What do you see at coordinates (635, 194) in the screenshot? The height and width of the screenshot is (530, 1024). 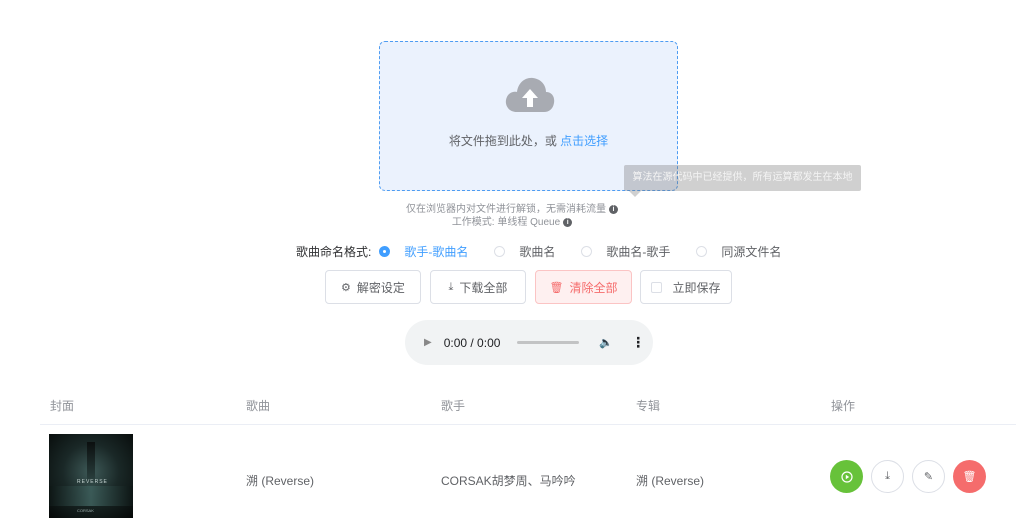 I see `tooltip-arrow` at bounding box center [635, 194].